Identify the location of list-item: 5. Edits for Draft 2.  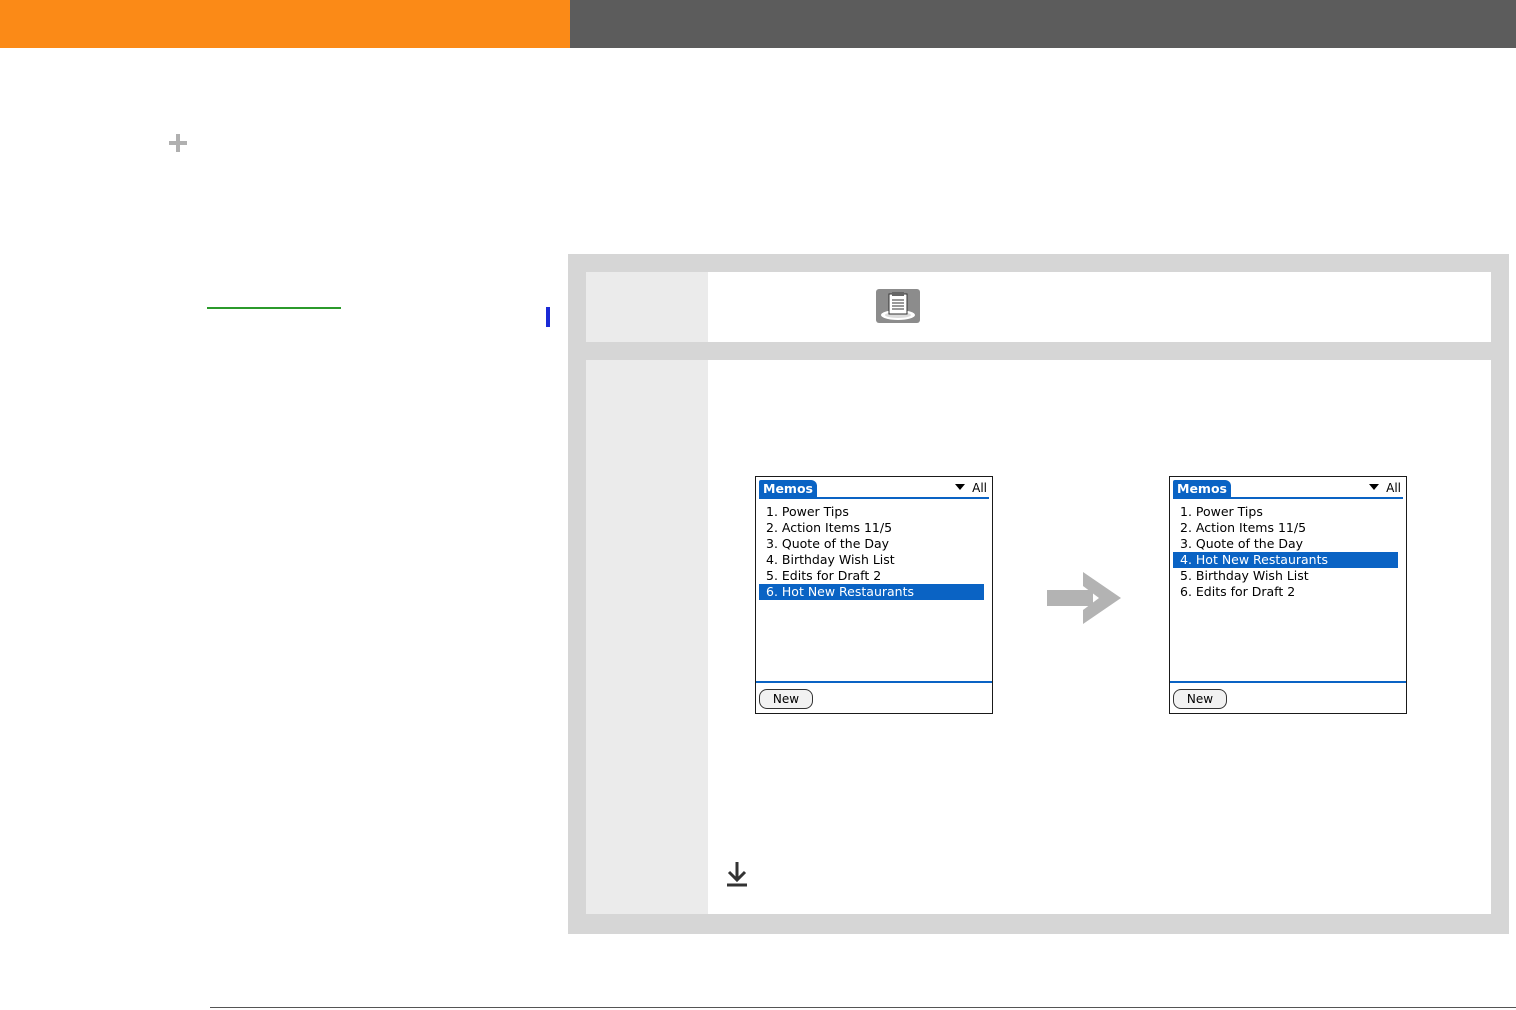
(871, 576).